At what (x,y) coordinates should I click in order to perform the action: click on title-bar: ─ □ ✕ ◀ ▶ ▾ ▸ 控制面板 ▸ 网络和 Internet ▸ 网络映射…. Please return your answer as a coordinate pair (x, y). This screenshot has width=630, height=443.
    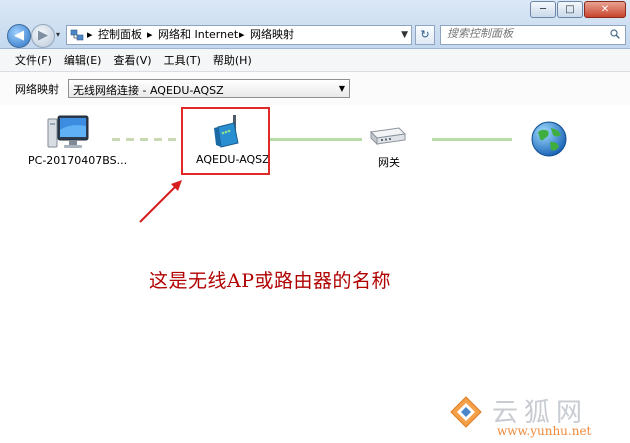
    Looking at the image, I should click on (315, 24).